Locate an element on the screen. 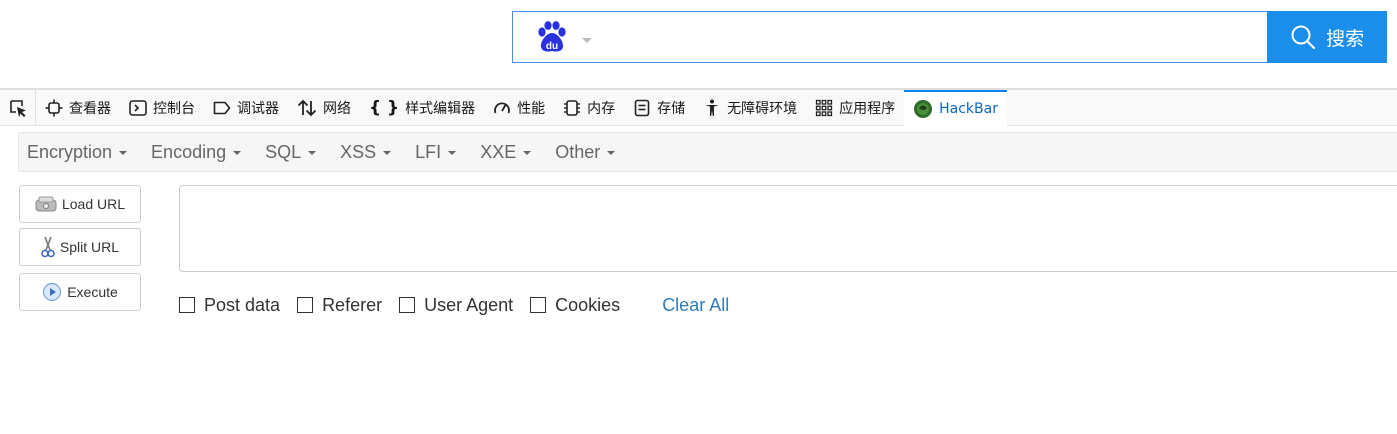 The image size is (1397, 434). split-url-button: Split URL is located at coordinates (80, 247).